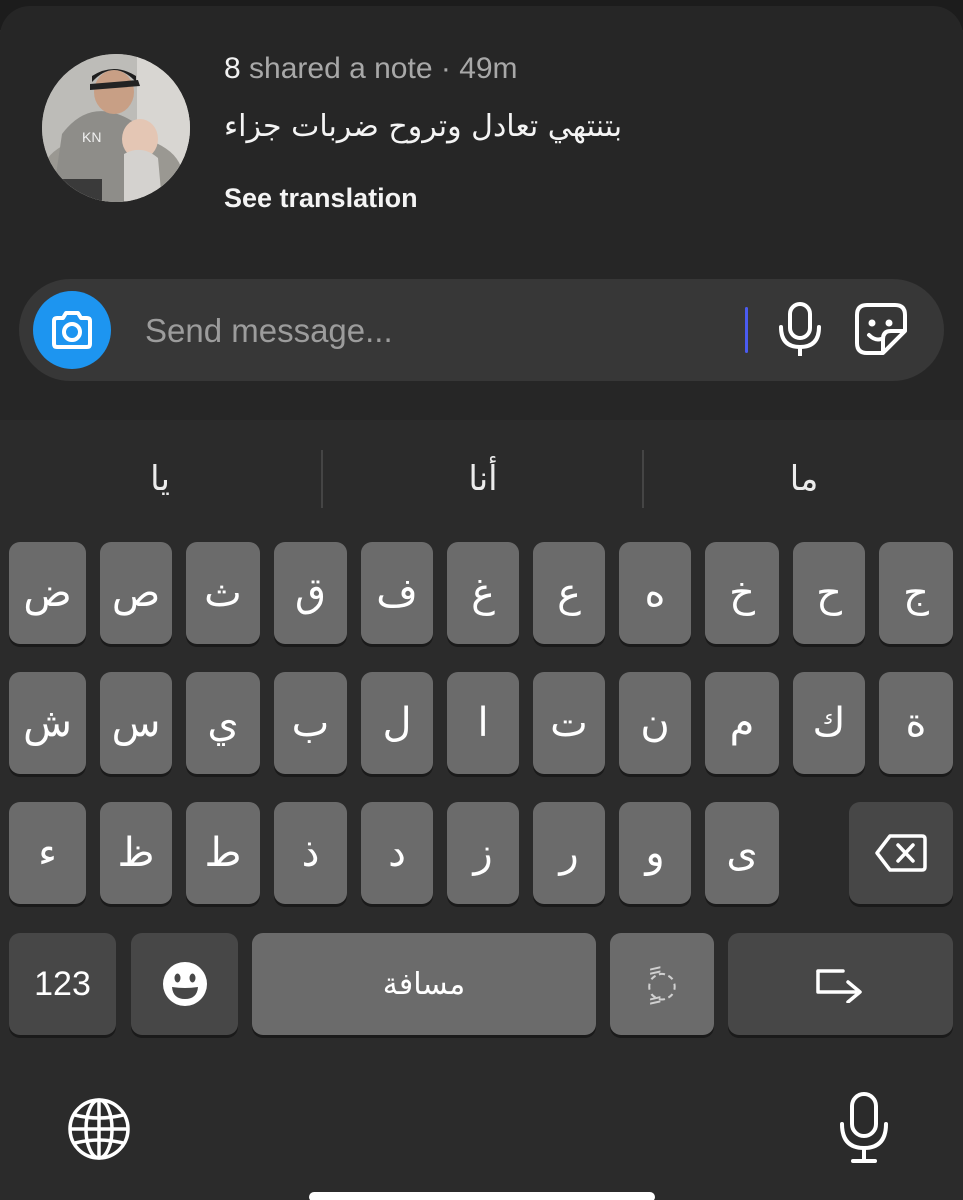 The height and width of the screenshot is (1200, 963). I want to click on suggestion-item: يا, so click(160, 479).